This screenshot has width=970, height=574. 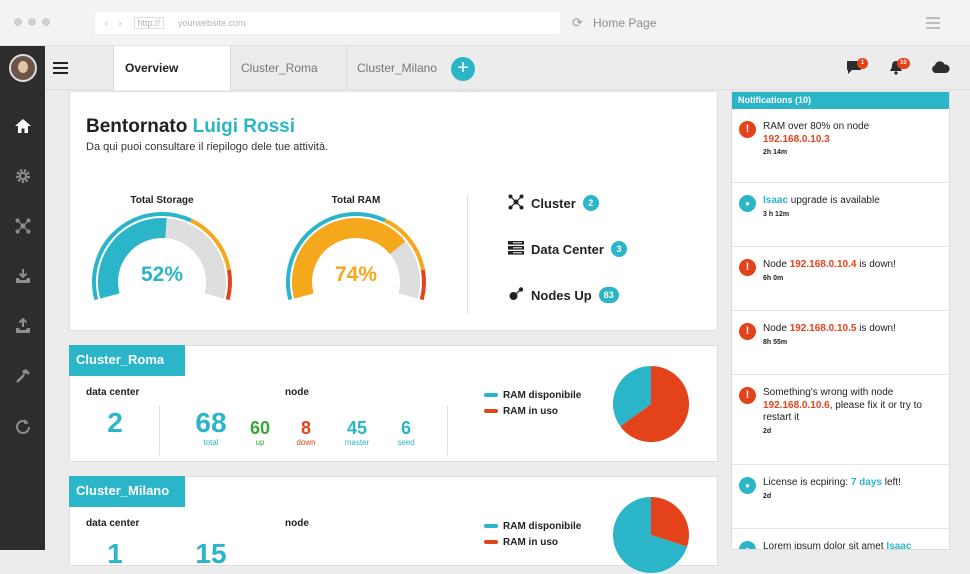 What do you see at coordinates (211, 442) in the screenshot?
I see `node-total-label: total` at bounding box center [211, 442].